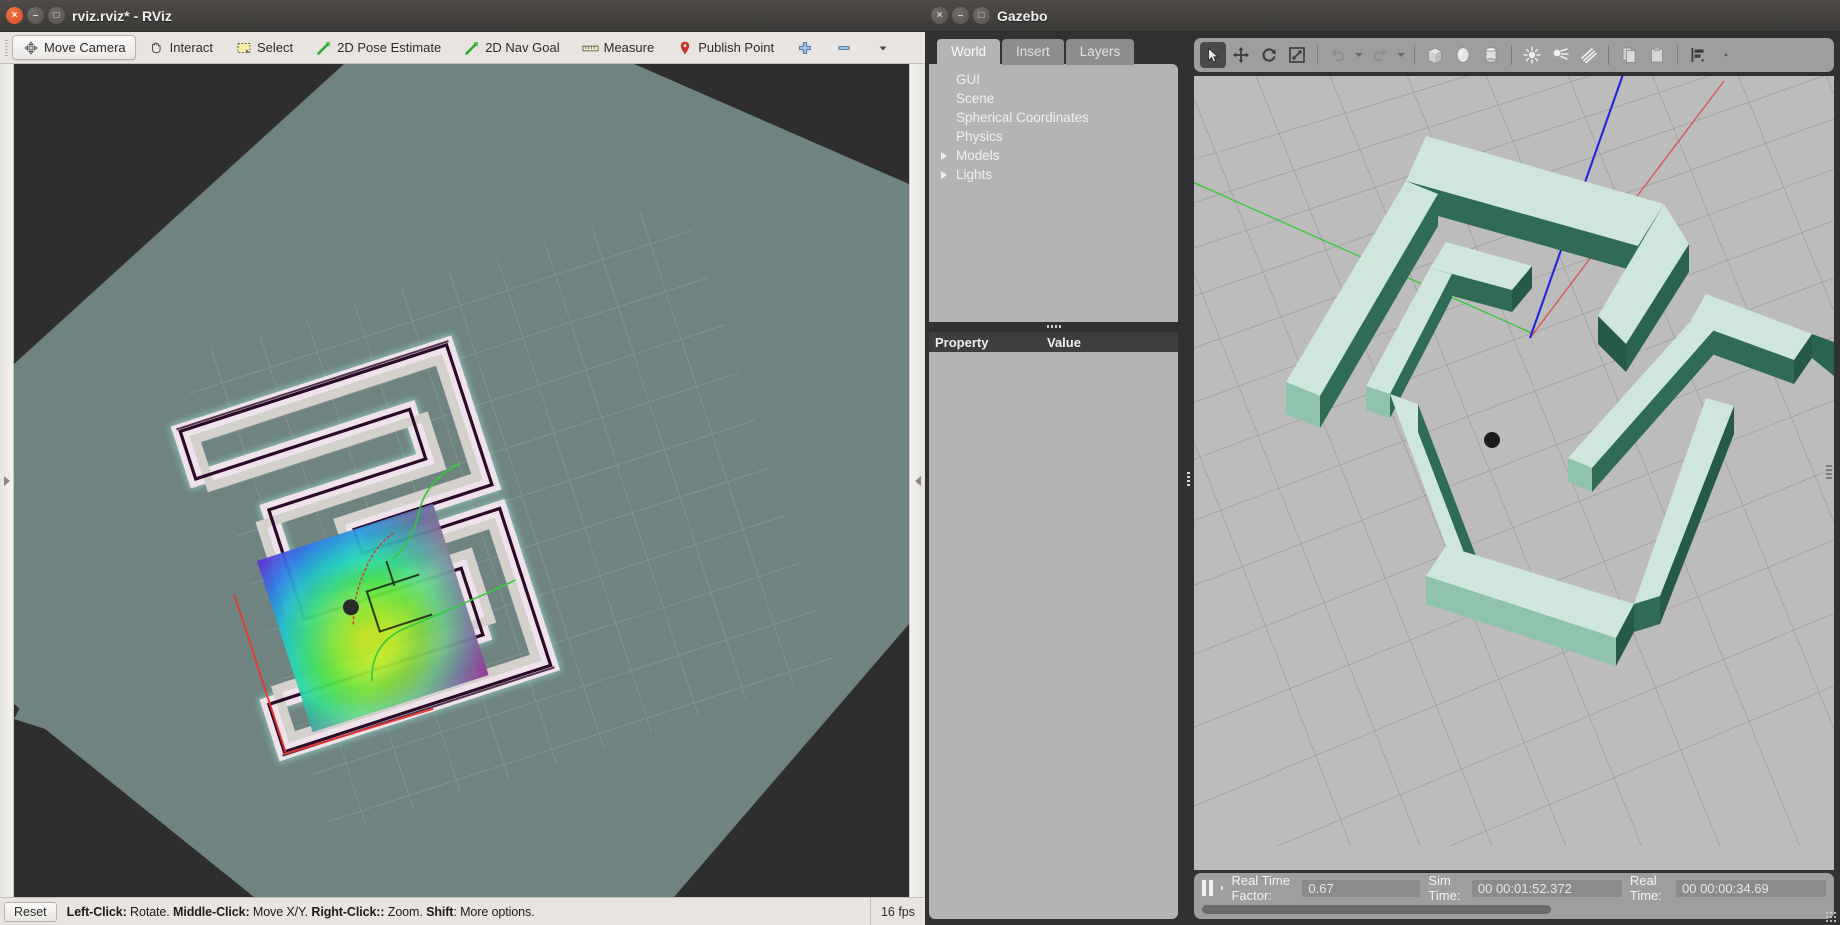 This screenshot has width=1840, height=925. I want to click on box-icon, so click(1435, 55).